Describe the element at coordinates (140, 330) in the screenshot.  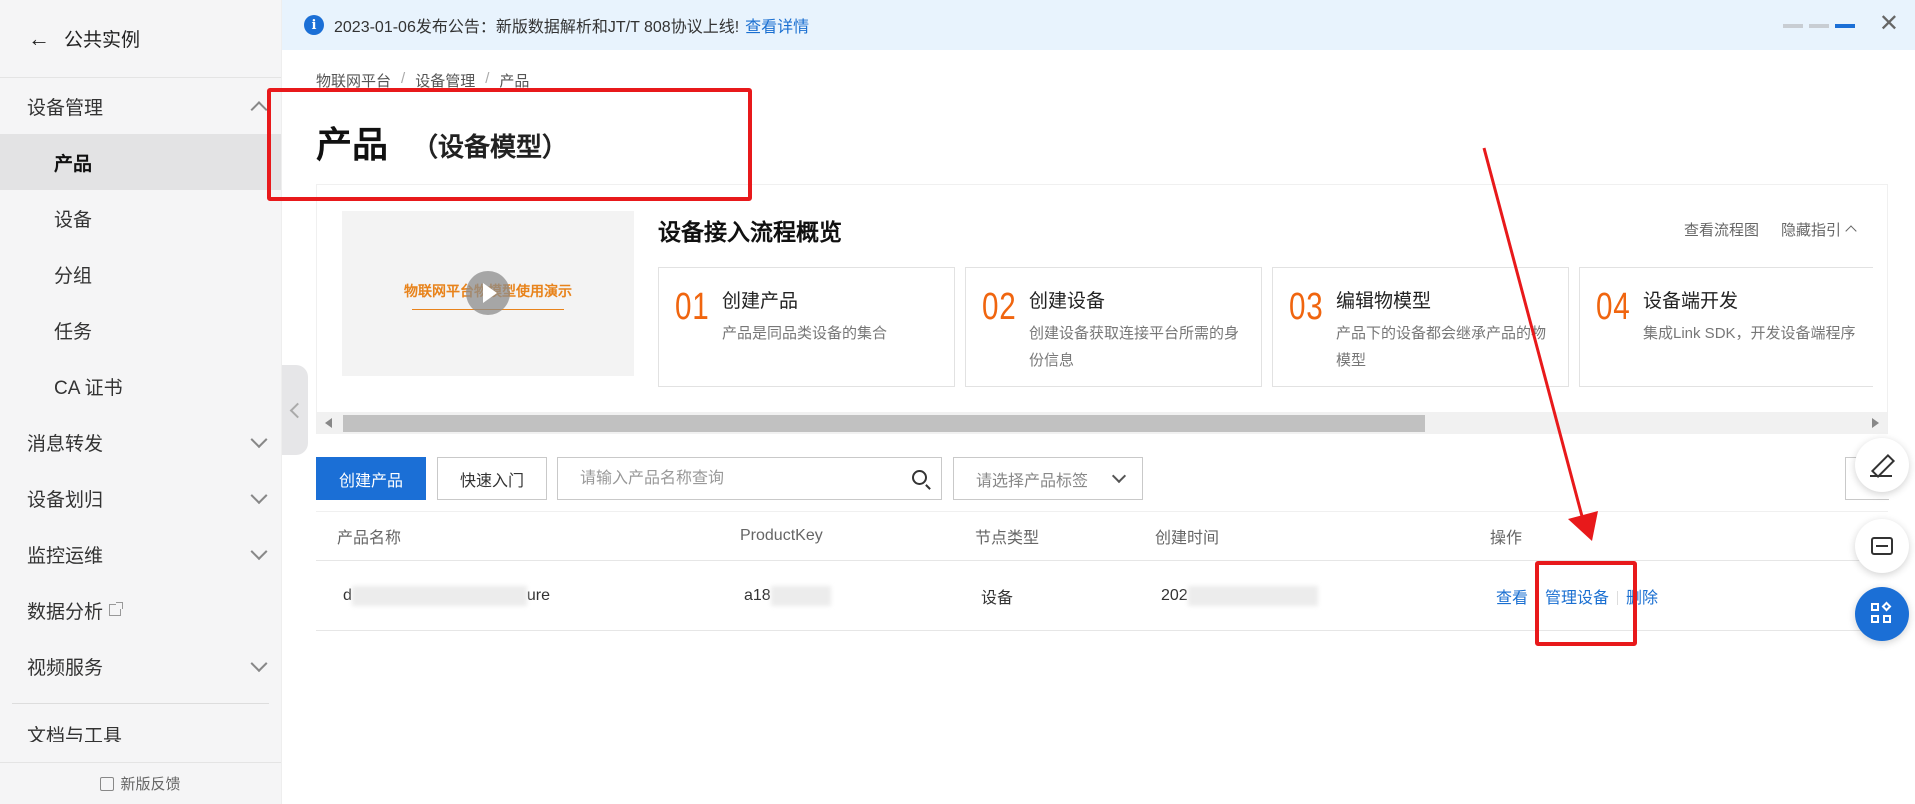
I see `sidebar-item-task: 任务` at that location.